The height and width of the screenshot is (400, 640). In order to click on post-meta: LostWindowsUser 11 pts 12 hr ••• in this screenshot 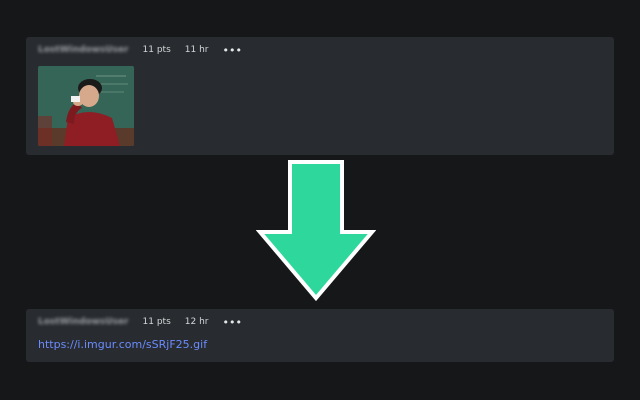, I will do `click(140, 322)`.